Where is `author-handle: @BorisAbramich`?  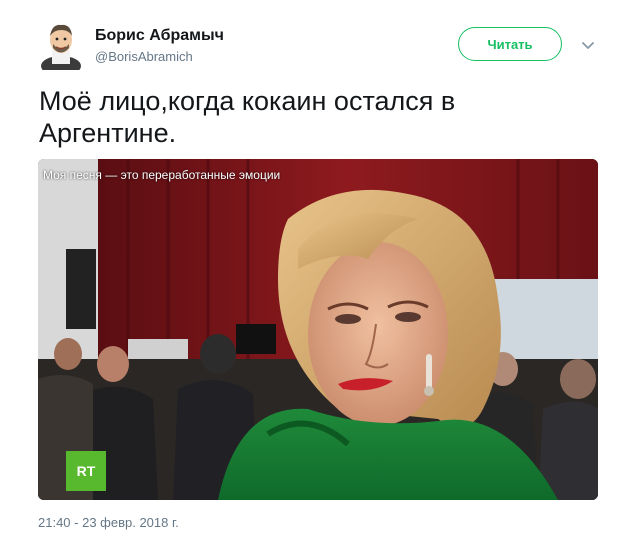
author-handle: @BorisAbramich is located at coordinates (159, 57).